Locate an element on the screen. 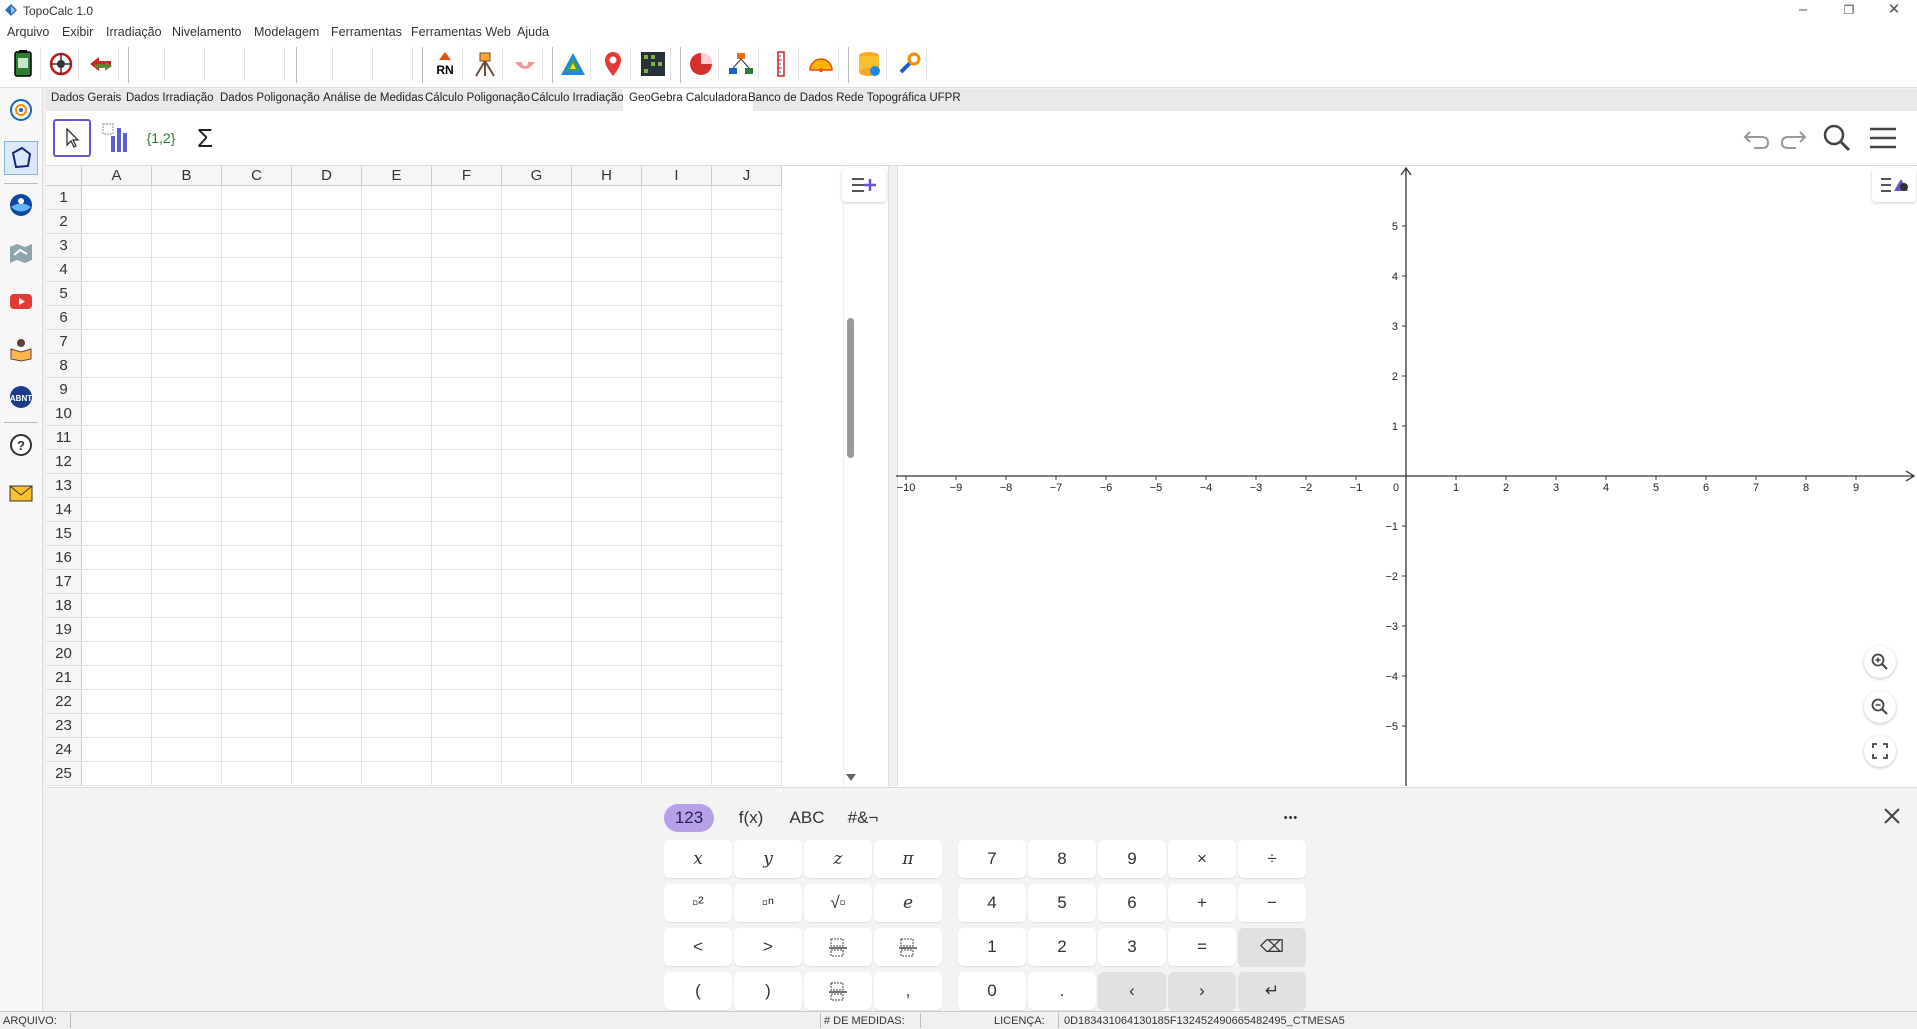  key-y: y is located at coordinates (768, 859).